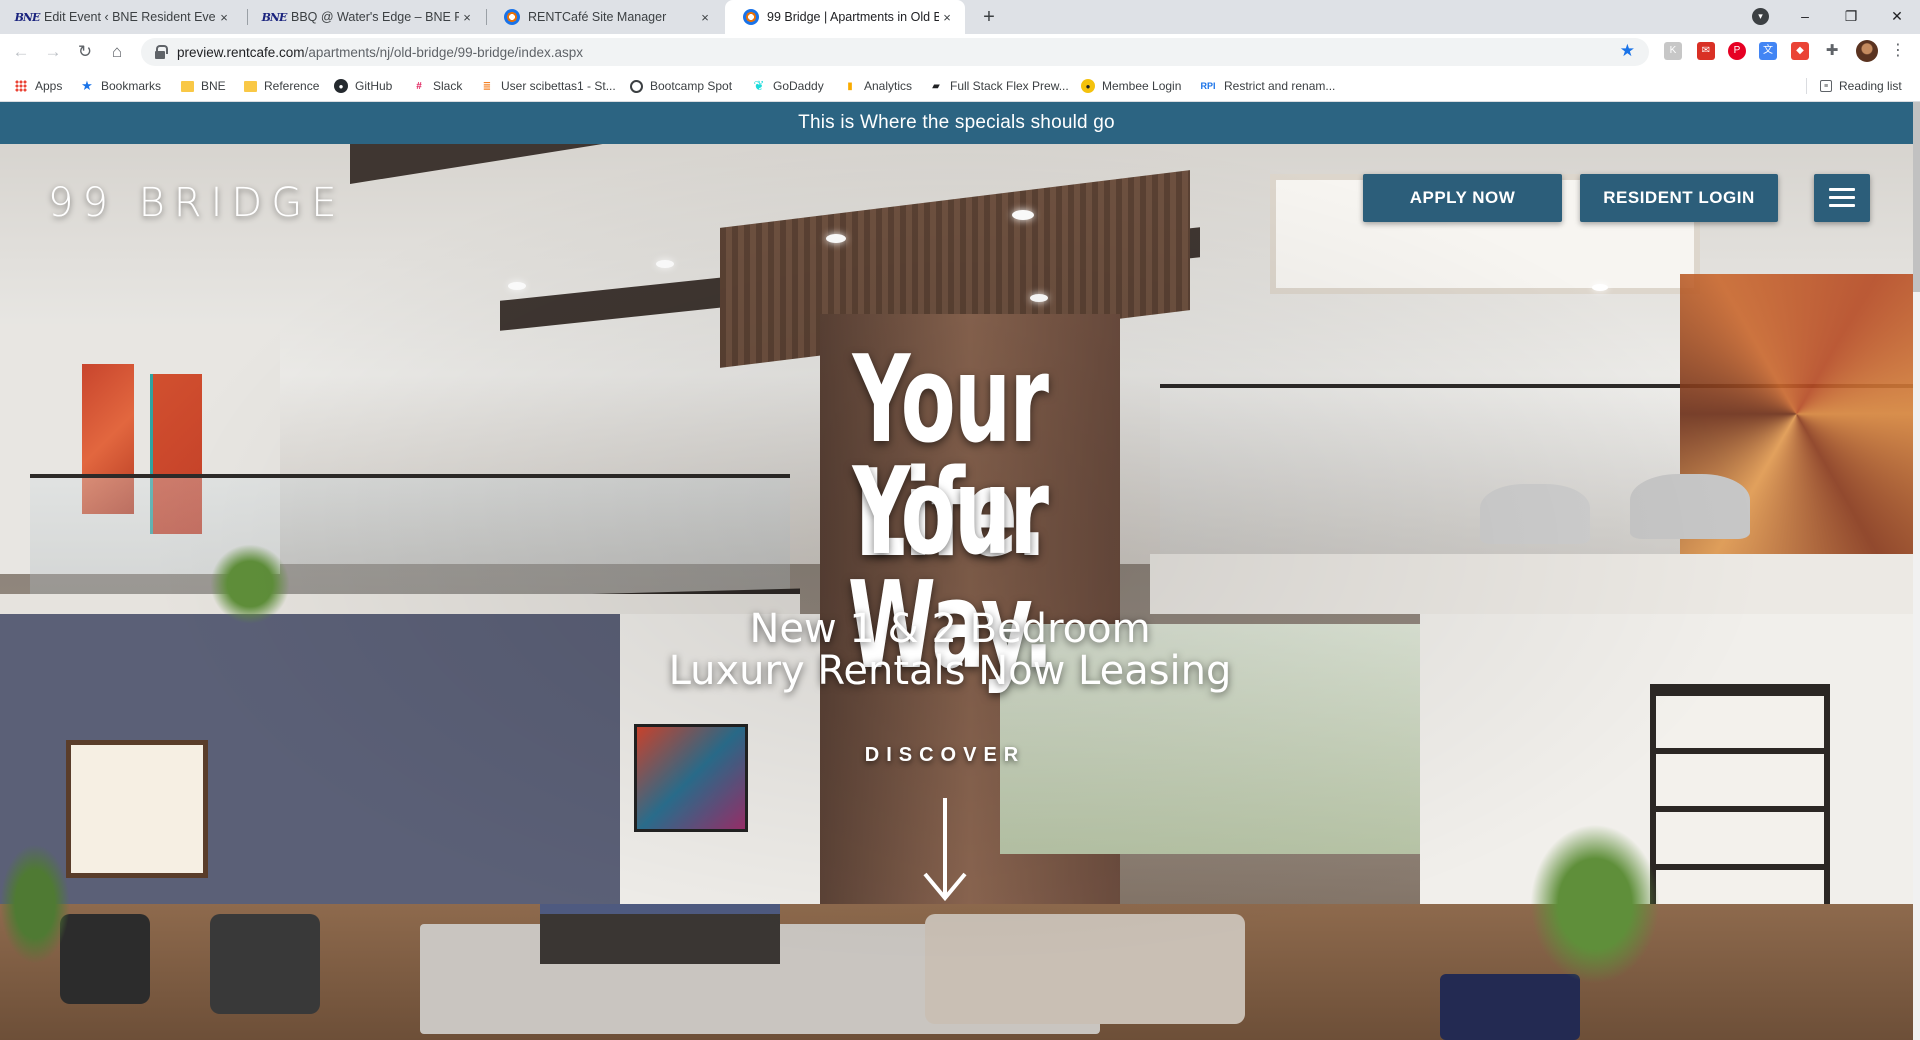  Describe the element at coordinates (877, 86) in the screenshot. I see `bookmark-analytics: ▮ Analytics` at that location.